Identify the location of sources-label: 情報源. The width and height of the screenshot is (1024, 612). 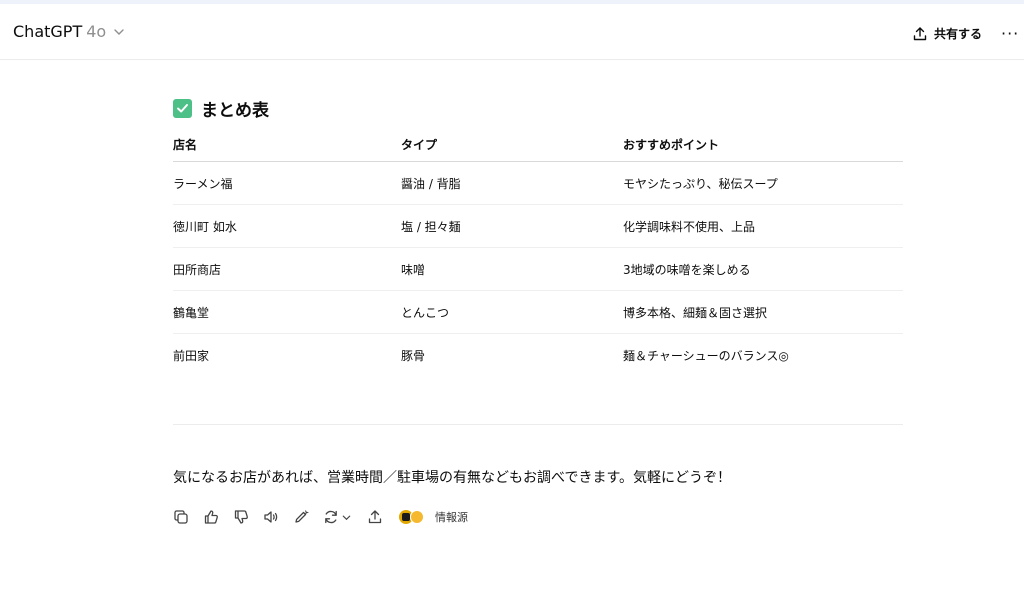
(451, 517).